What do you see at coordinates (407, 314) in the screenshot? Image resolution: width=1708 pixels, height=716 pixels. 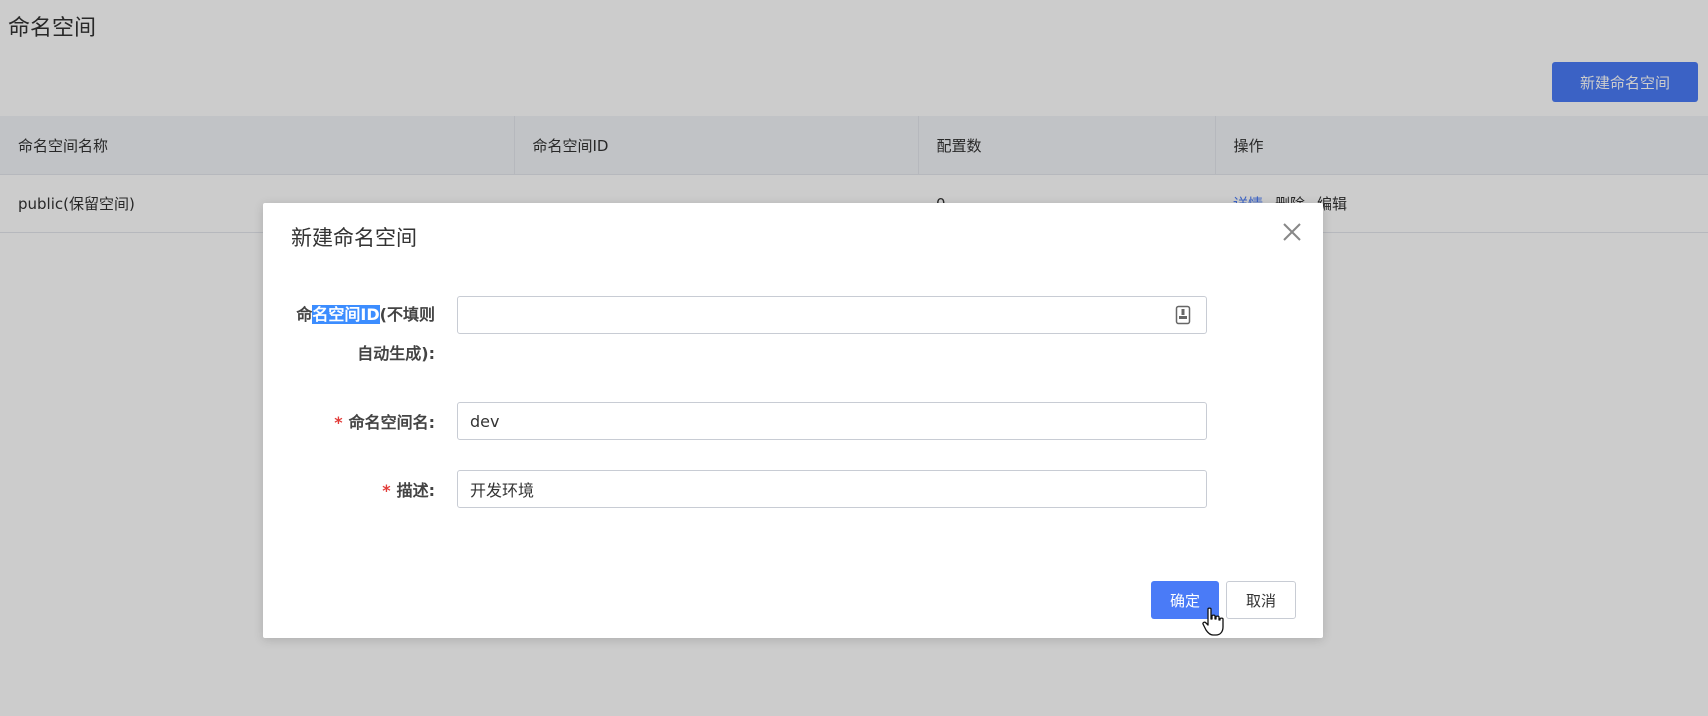 I see `namespace-id-label-suffix: (不填则` at bounding box center [407, 314].